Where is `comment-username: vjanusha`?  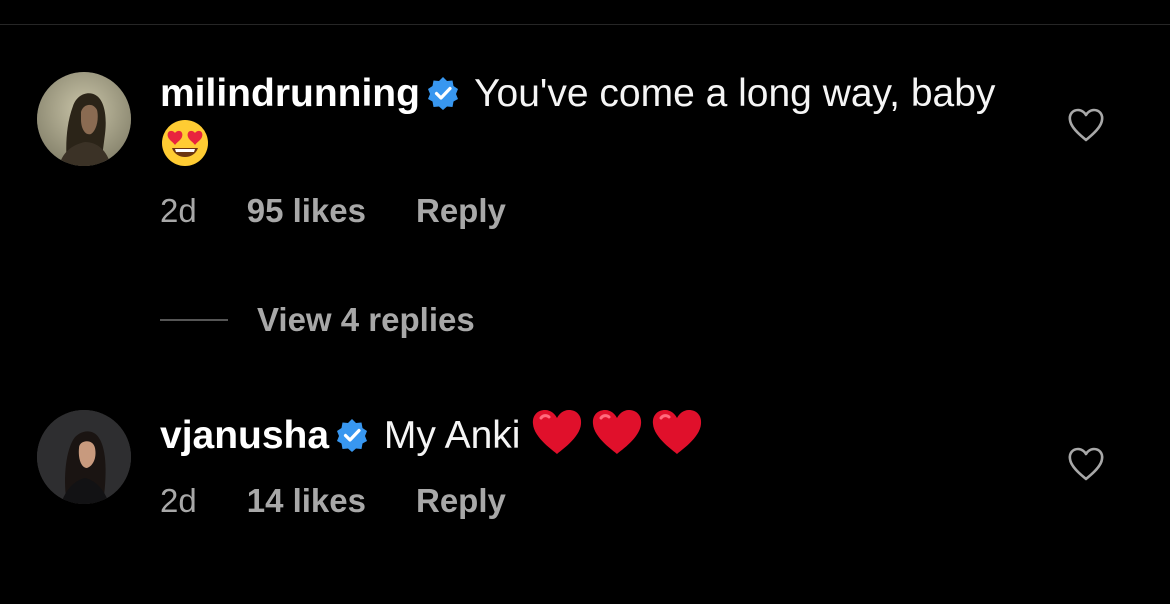 comment-username: vjanusha is located at coordinates (244, 435).